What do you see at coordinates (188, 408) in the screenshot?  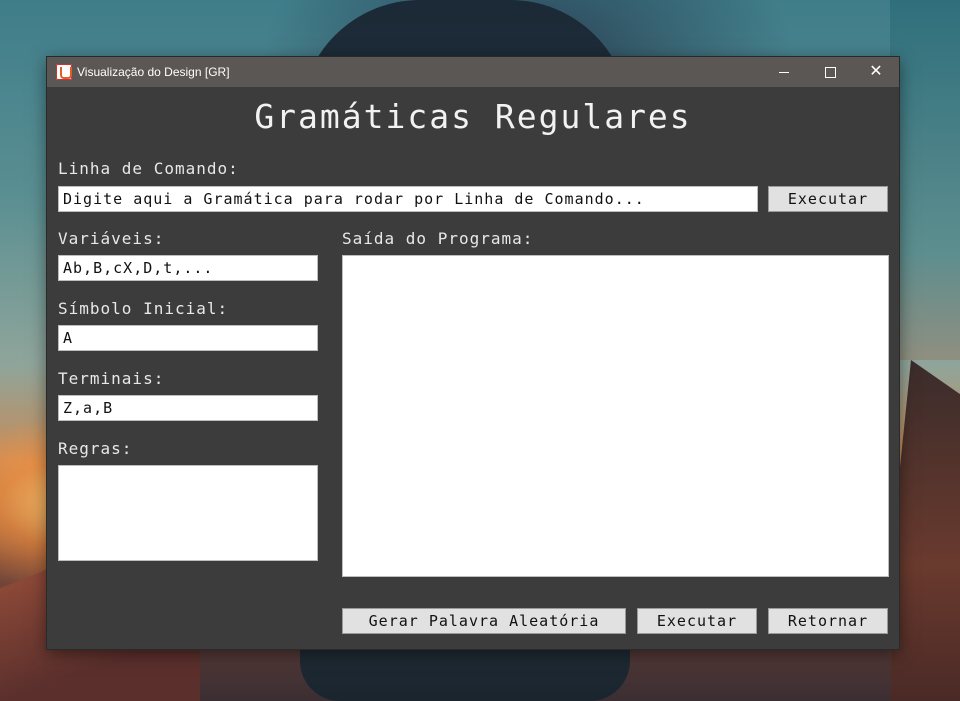 I see `terminals-input` at bounding box center [188, 408].